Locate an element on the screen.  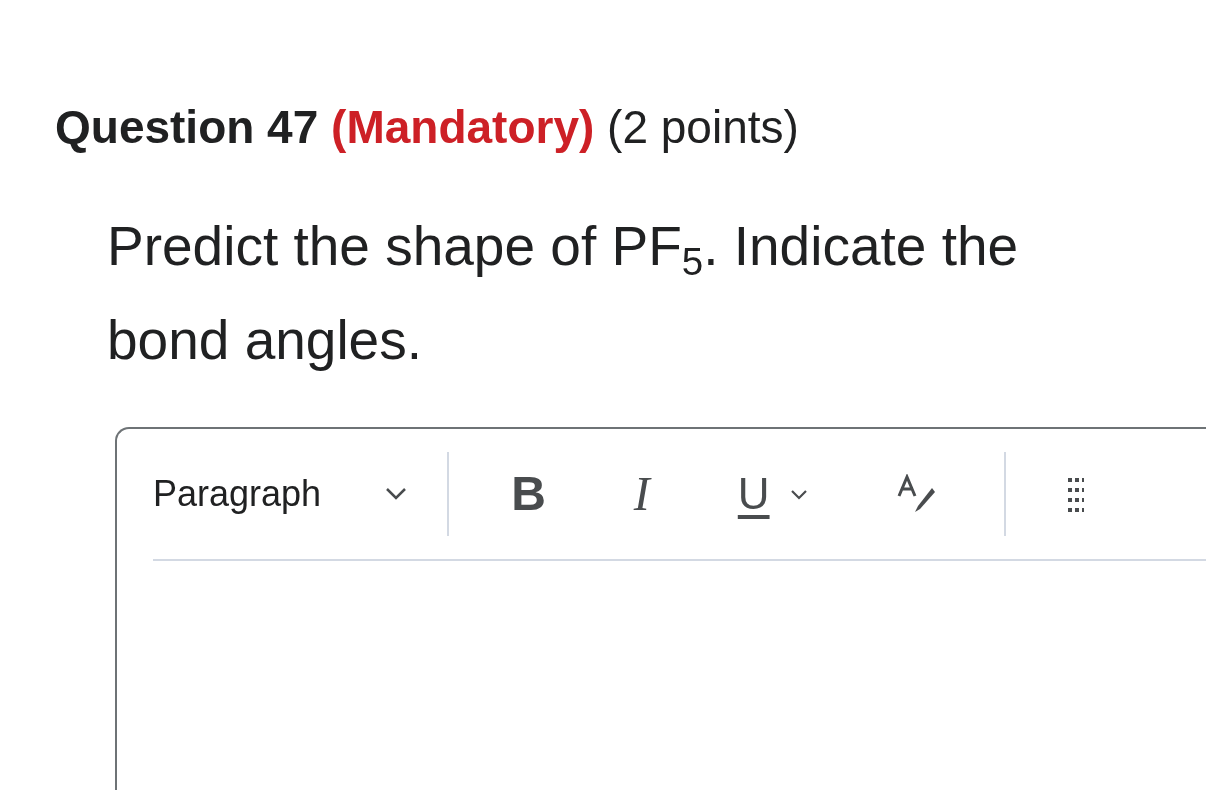
chevron-down-icon is located at coordinates (396, 494).